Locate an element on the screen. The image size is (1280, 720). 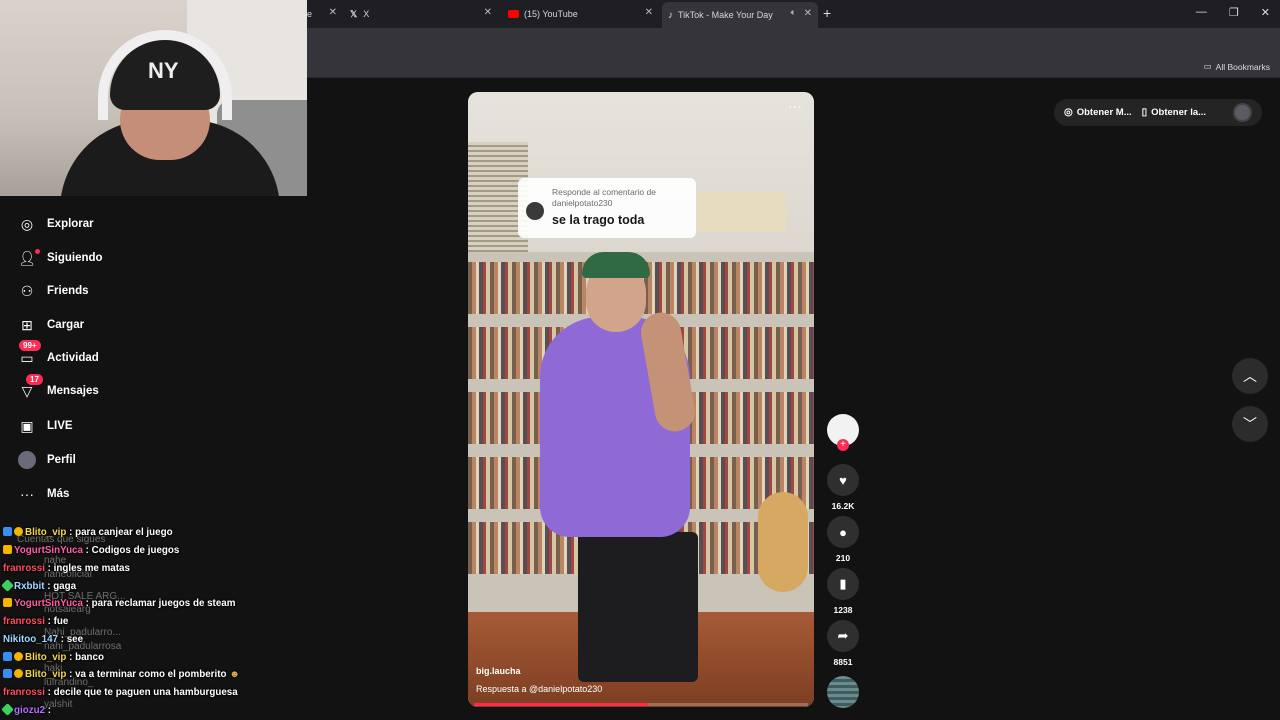
like-button: ♥ is located at coordinates (843, 480).